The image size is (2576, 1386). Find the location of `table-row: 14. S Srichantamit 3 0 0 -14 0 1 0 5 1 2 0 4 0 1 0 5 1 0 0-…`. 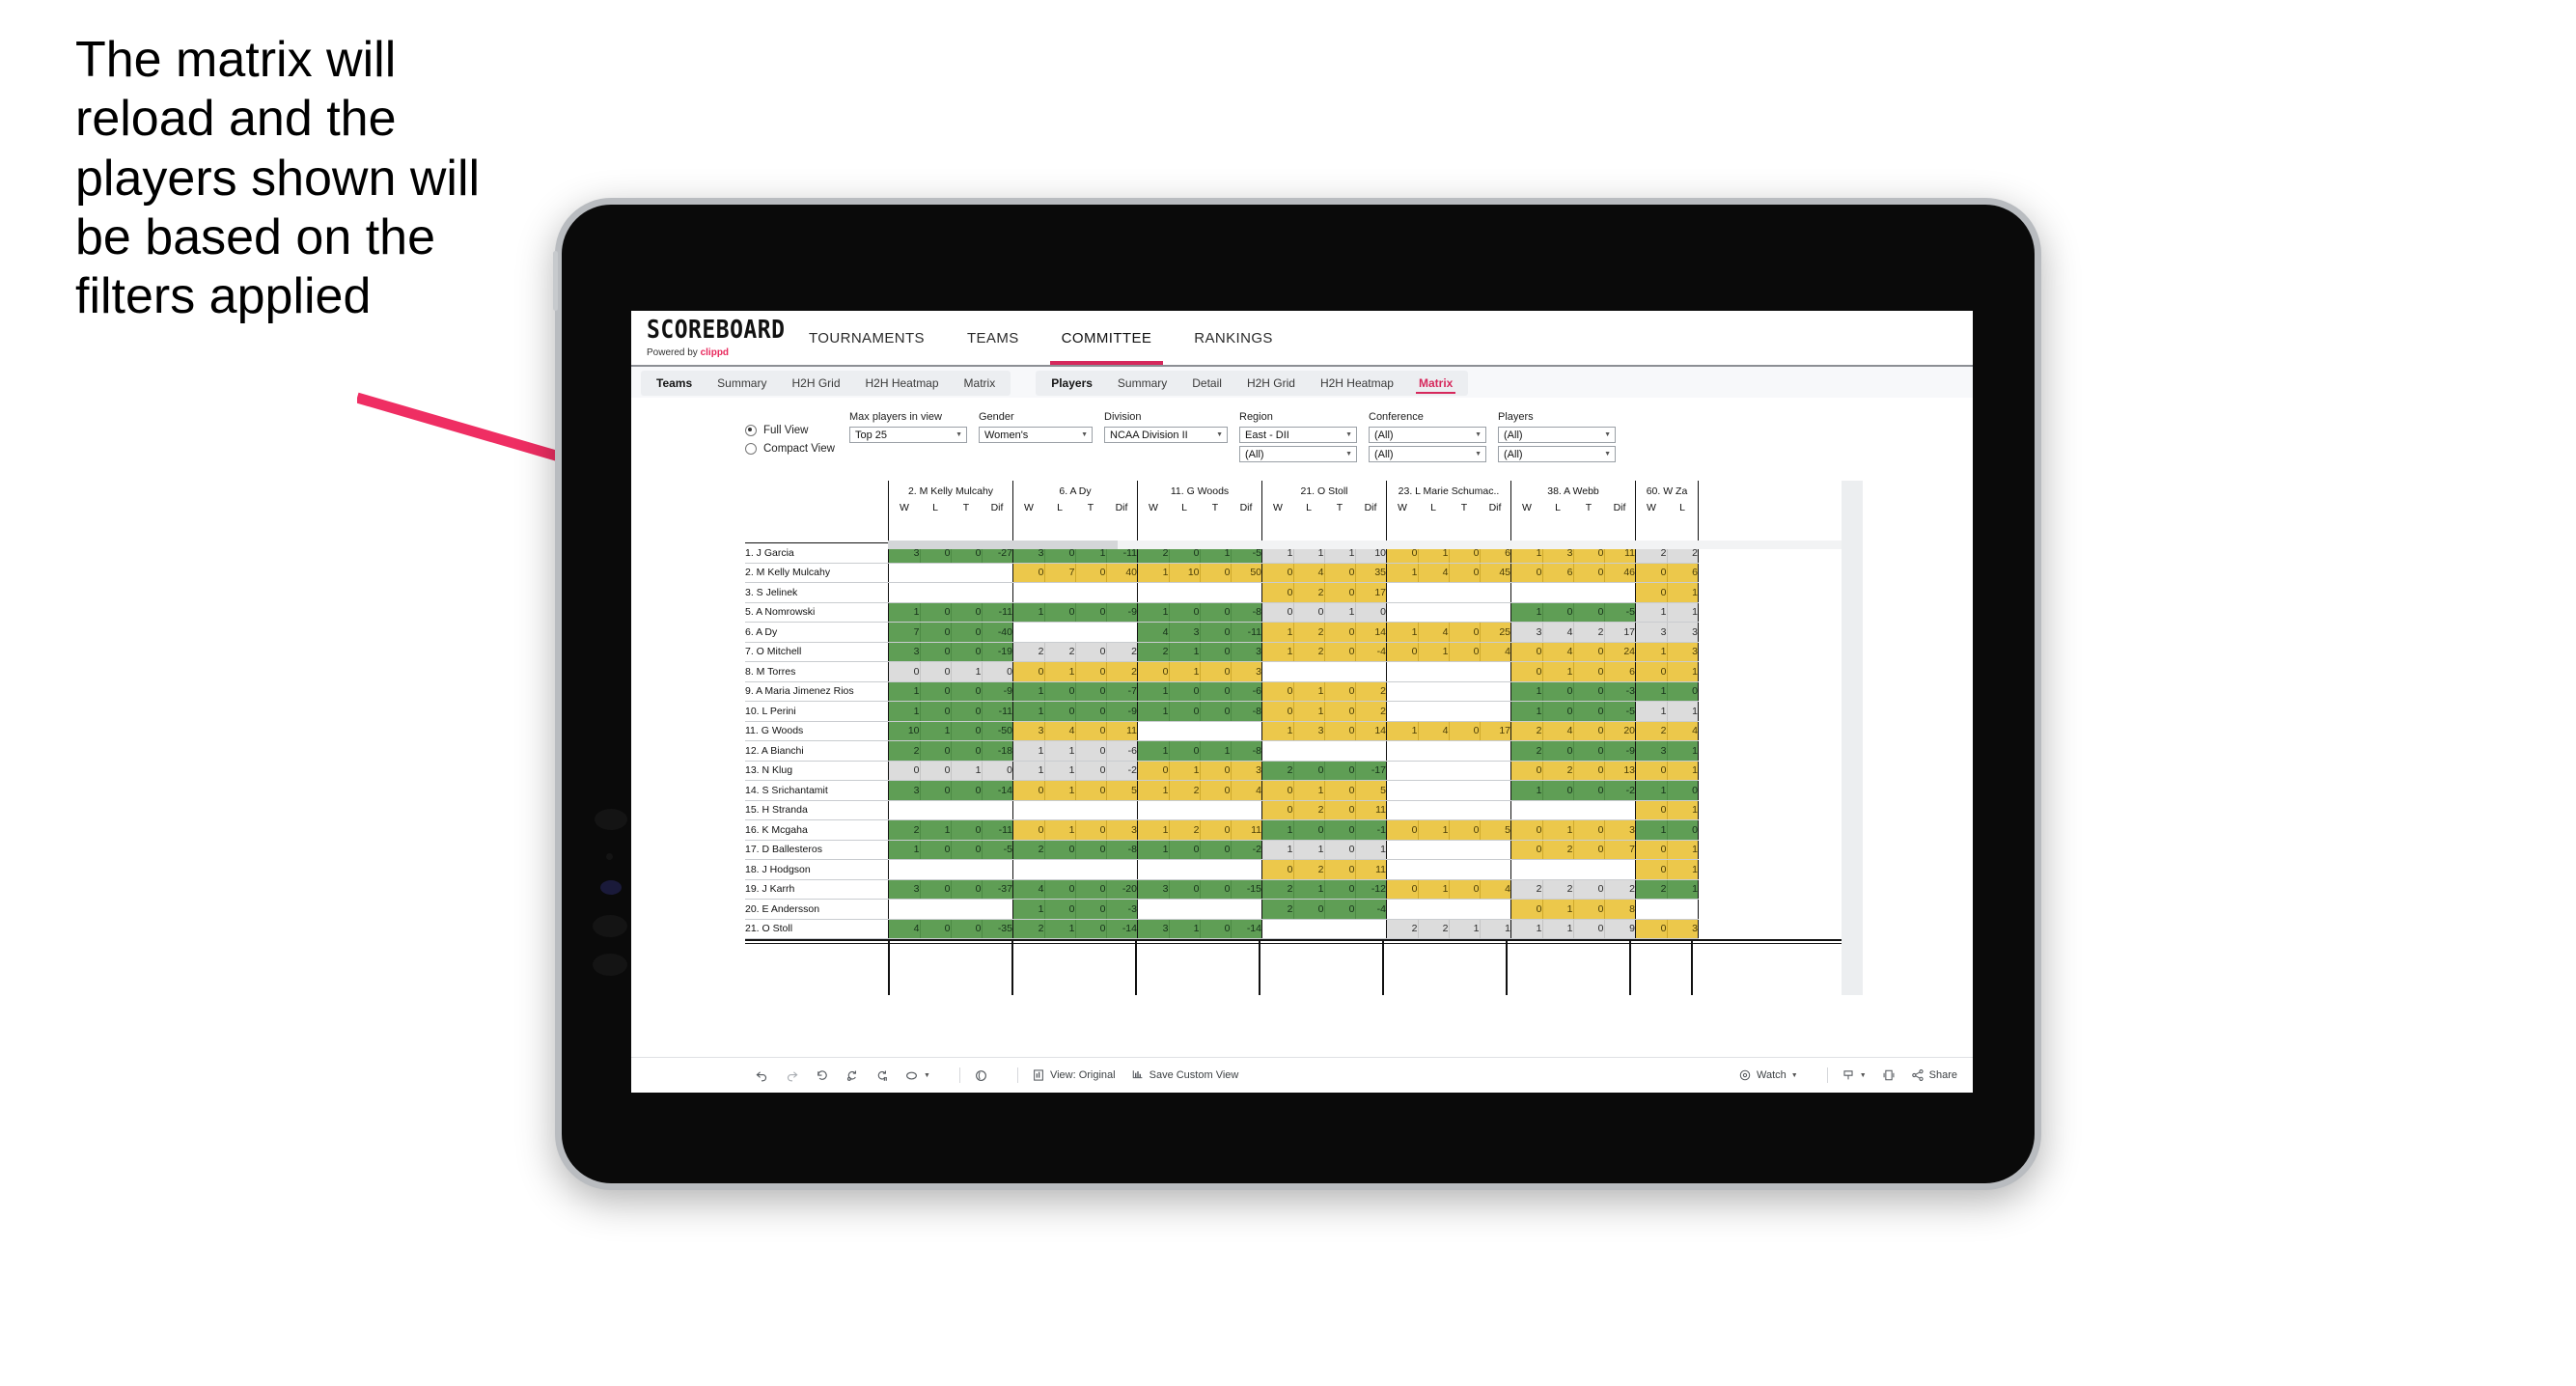

table-row: 14. S Srichantamit 3 0 0 -14 0 1 0 5 1 2 0 4 0 1 0 5 1 0 0-… is located at coordinates (1222, 790).